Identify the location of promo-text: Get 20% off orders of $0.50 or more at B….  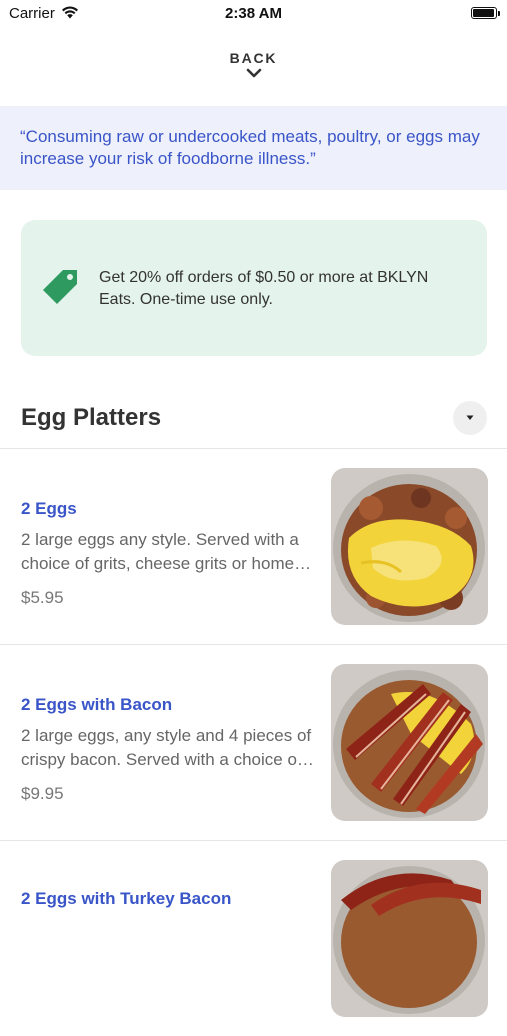
(264, 288).